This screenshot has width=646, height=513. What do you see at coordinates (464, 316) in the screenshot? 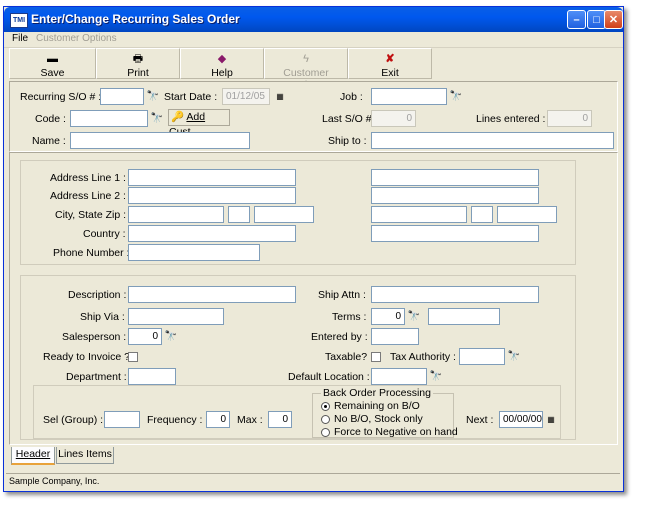
I see `terms-description-input` at bounding box center [464, 316].